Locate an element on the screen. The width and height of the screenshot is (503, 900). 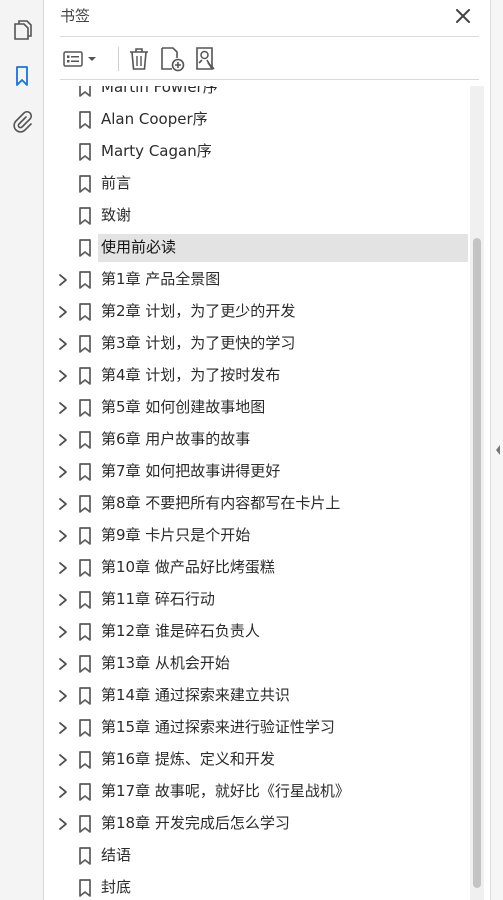
bookmark-label: 第3章 计划，为了更快的学习 is located at coordinates (198, 343).